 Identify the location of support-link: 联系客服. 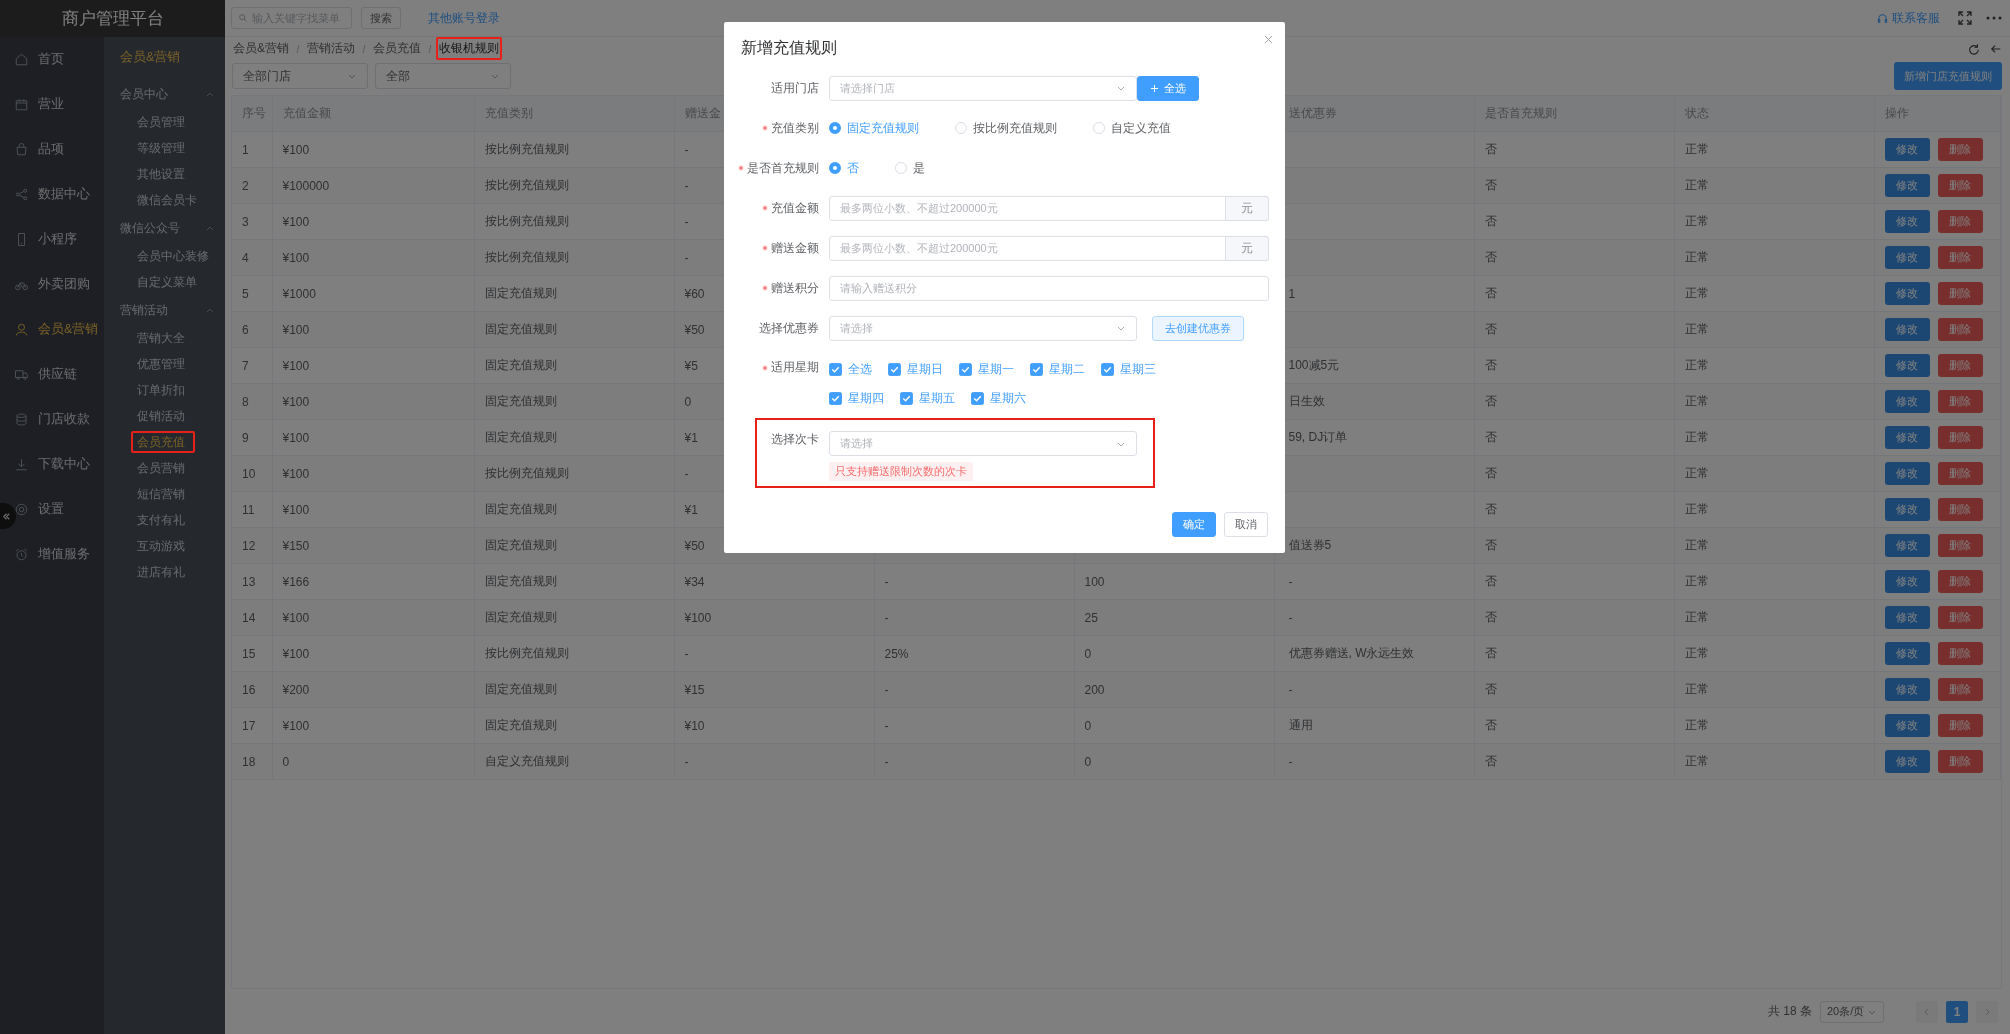
(1908, 18).